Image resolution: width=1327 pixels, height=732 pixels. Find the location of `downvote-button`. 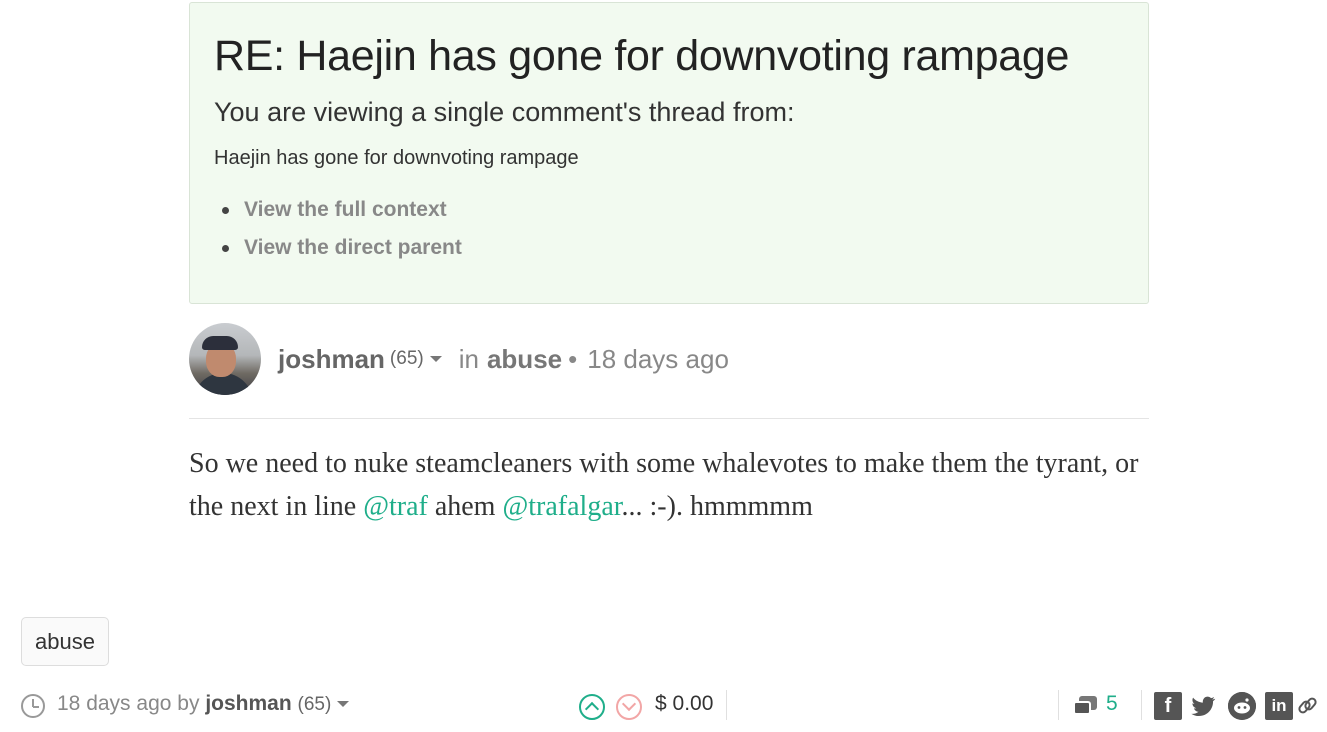

downvote-button is located at coordinates (629, 707).